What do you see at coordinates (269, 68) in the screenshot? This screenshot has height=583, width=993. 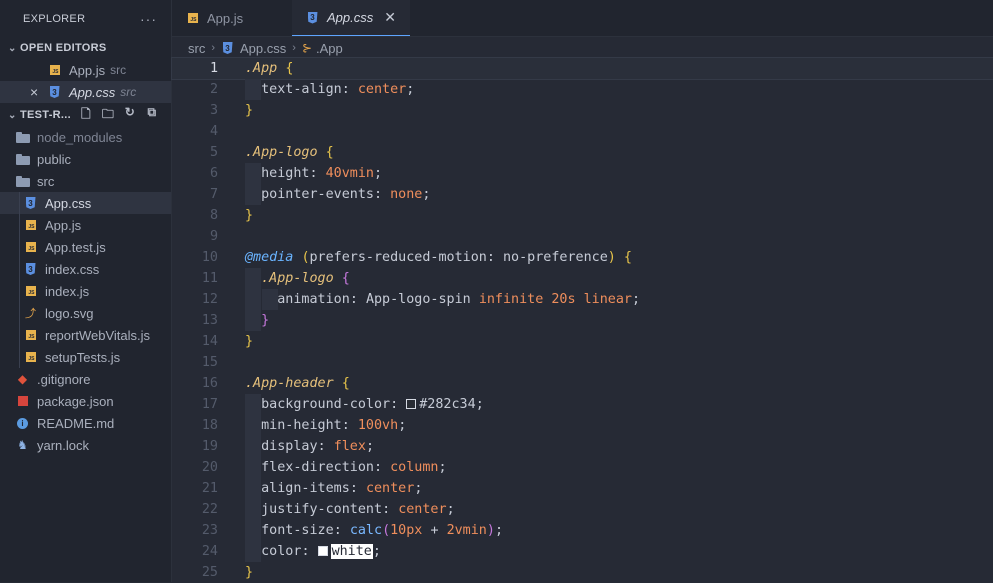 I see `code-text: .App {` at bounding box center [269, 68].